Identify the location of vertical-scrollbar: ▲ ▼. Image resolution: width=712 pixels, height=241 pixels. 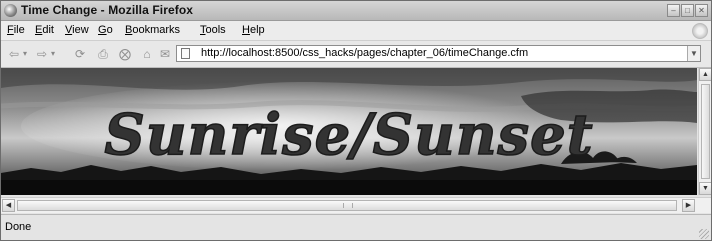
(704, 131).